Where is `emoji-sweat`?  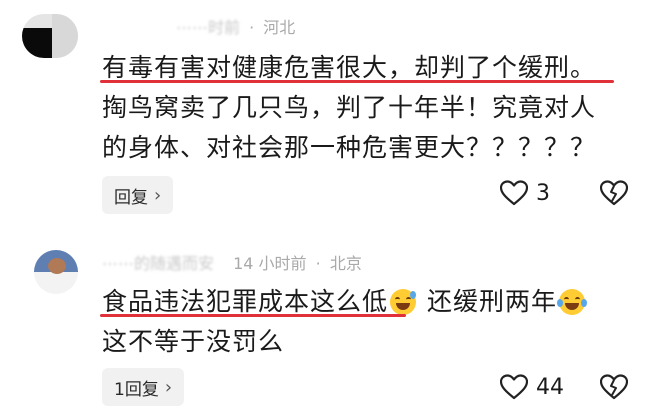
emoji-sweat is located at coordinates (413, 295).